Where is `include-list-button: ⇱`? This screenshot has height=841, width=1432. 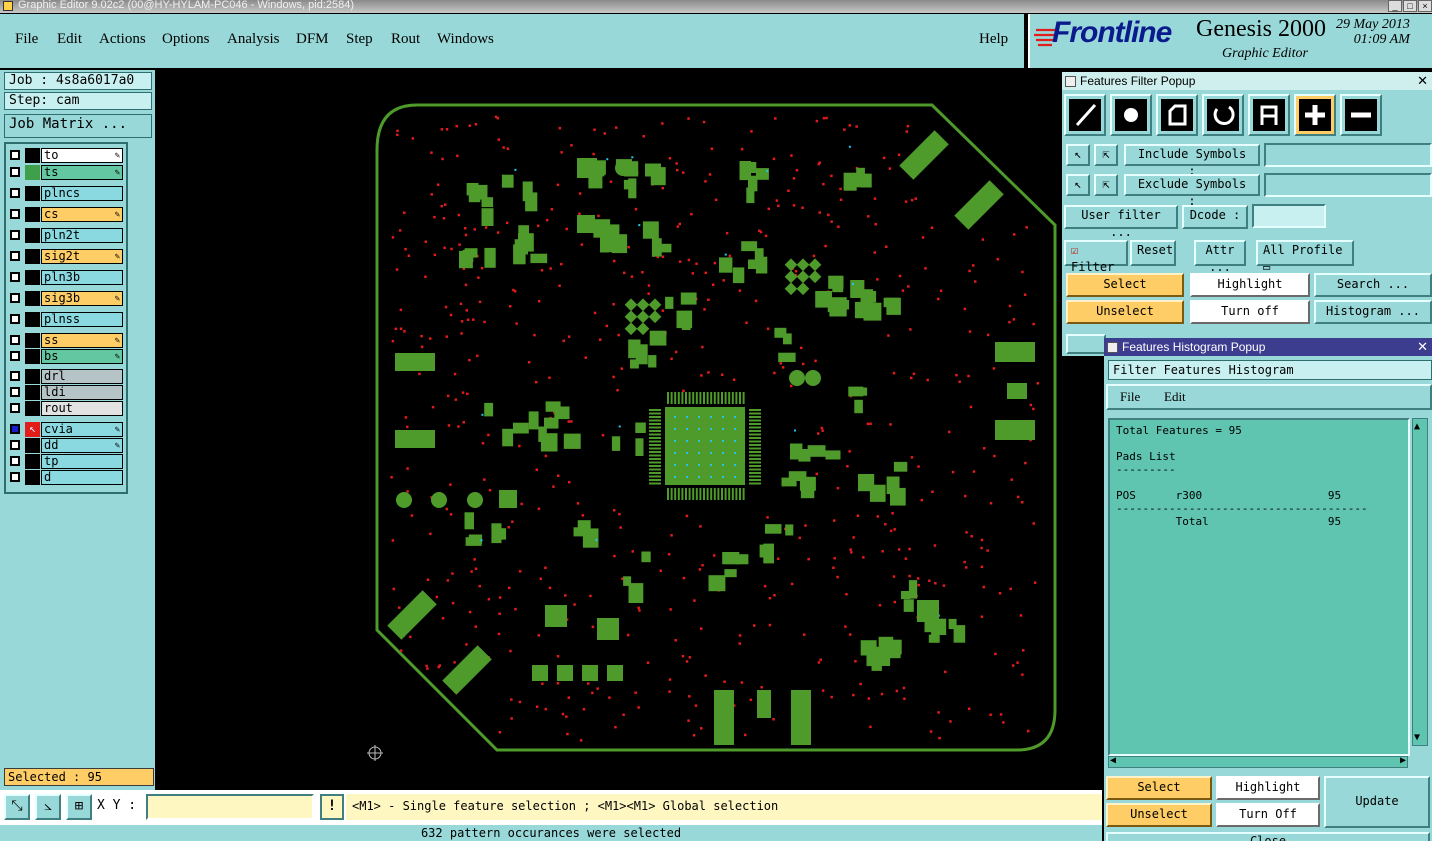
include-list-button: ⇱ is located at coordinates (1106, 155).